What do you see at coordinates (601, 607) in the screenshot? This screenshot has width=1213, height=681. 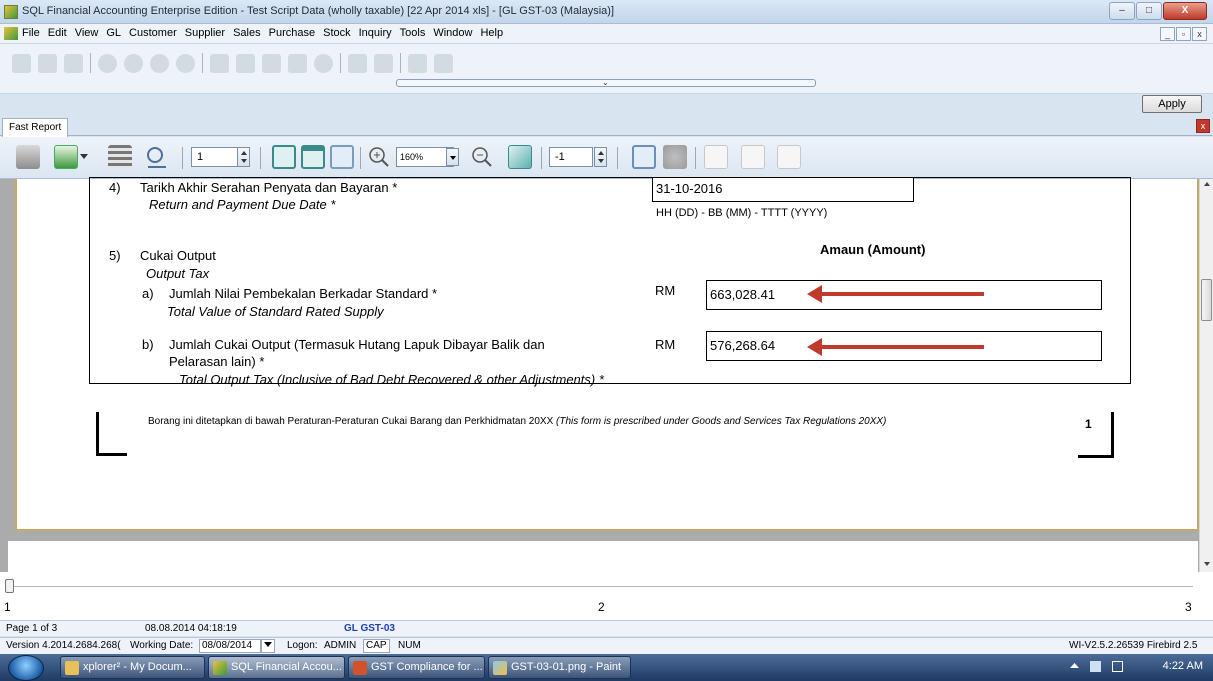 I see `page-slider-mid: 2` at bounding box center [601, 607].